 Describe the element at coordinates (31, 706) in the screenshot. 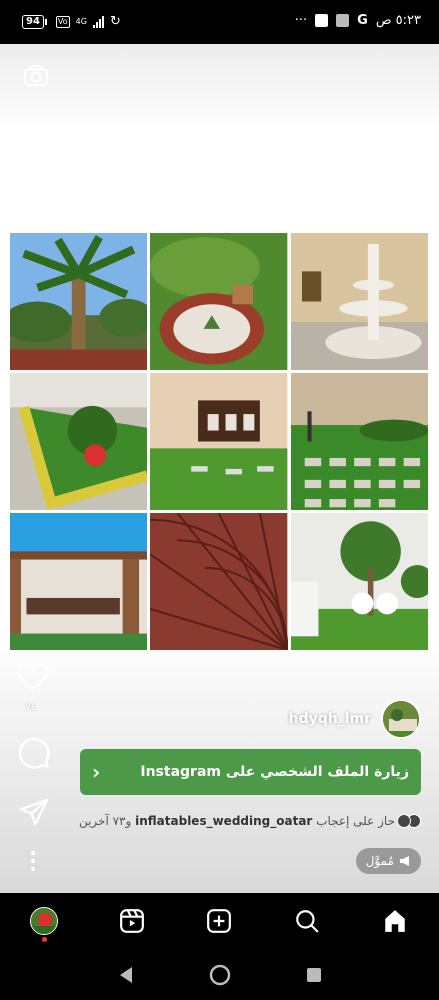

I see `like-count: ٧٤` at that location.